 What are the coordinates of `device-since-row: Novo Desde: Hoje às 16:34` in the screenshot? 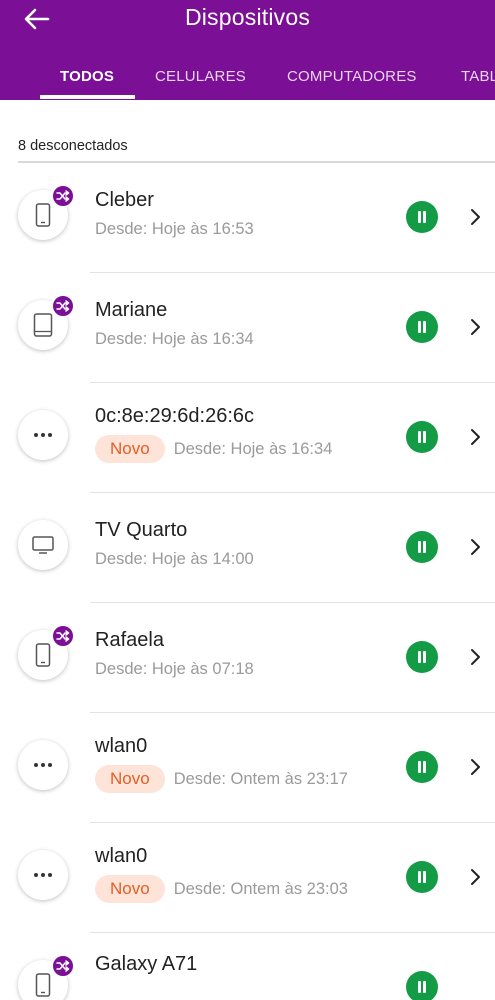 It's located at (213, 449).